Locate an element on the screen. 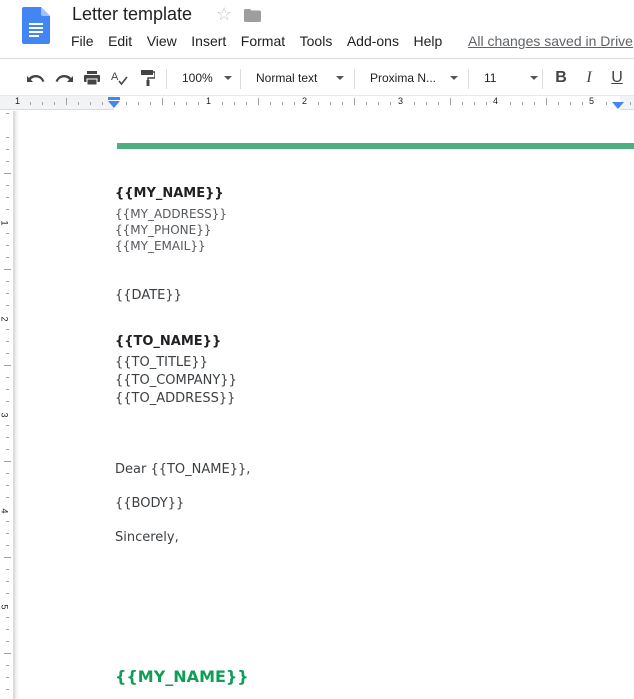 This screenshot has width=634, height=699. print-button is located at coordinates (92, 77).